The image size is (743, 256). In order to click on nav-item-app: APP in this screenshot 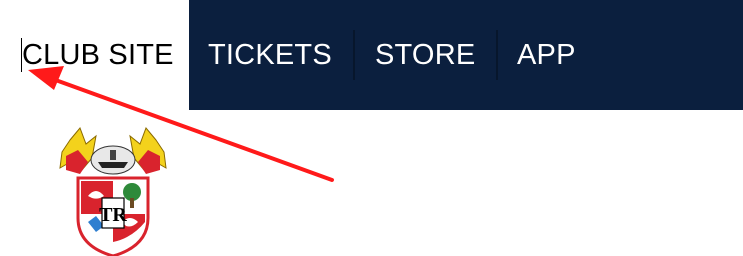, I will do `click(546, 55)`.